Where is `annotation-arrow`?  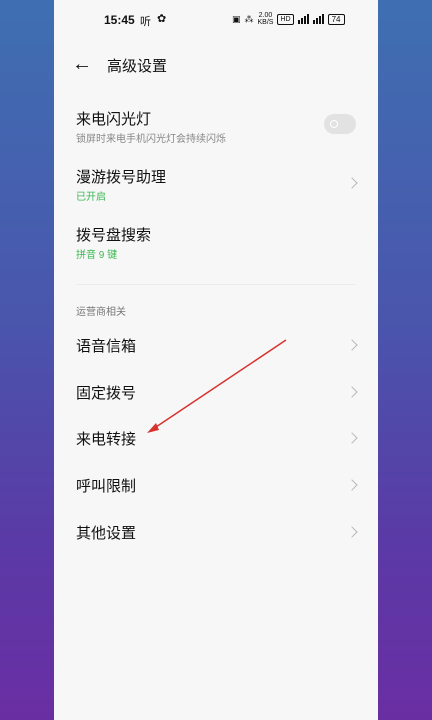
annotation-arrow is located at coordinates (217, 386).